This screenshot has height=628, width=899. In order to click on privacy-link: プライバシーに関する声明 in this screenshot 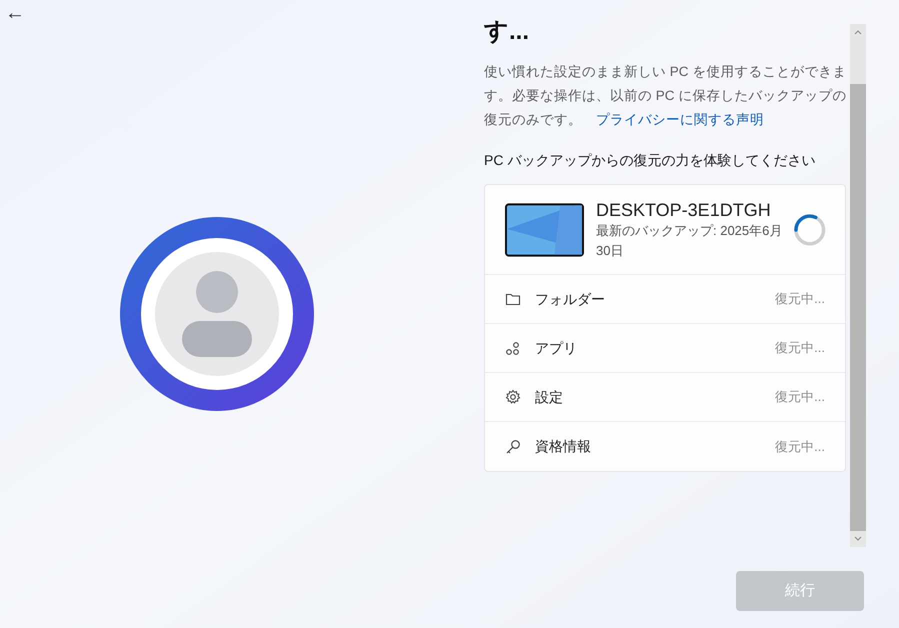, I will do `click(680, 119)`.